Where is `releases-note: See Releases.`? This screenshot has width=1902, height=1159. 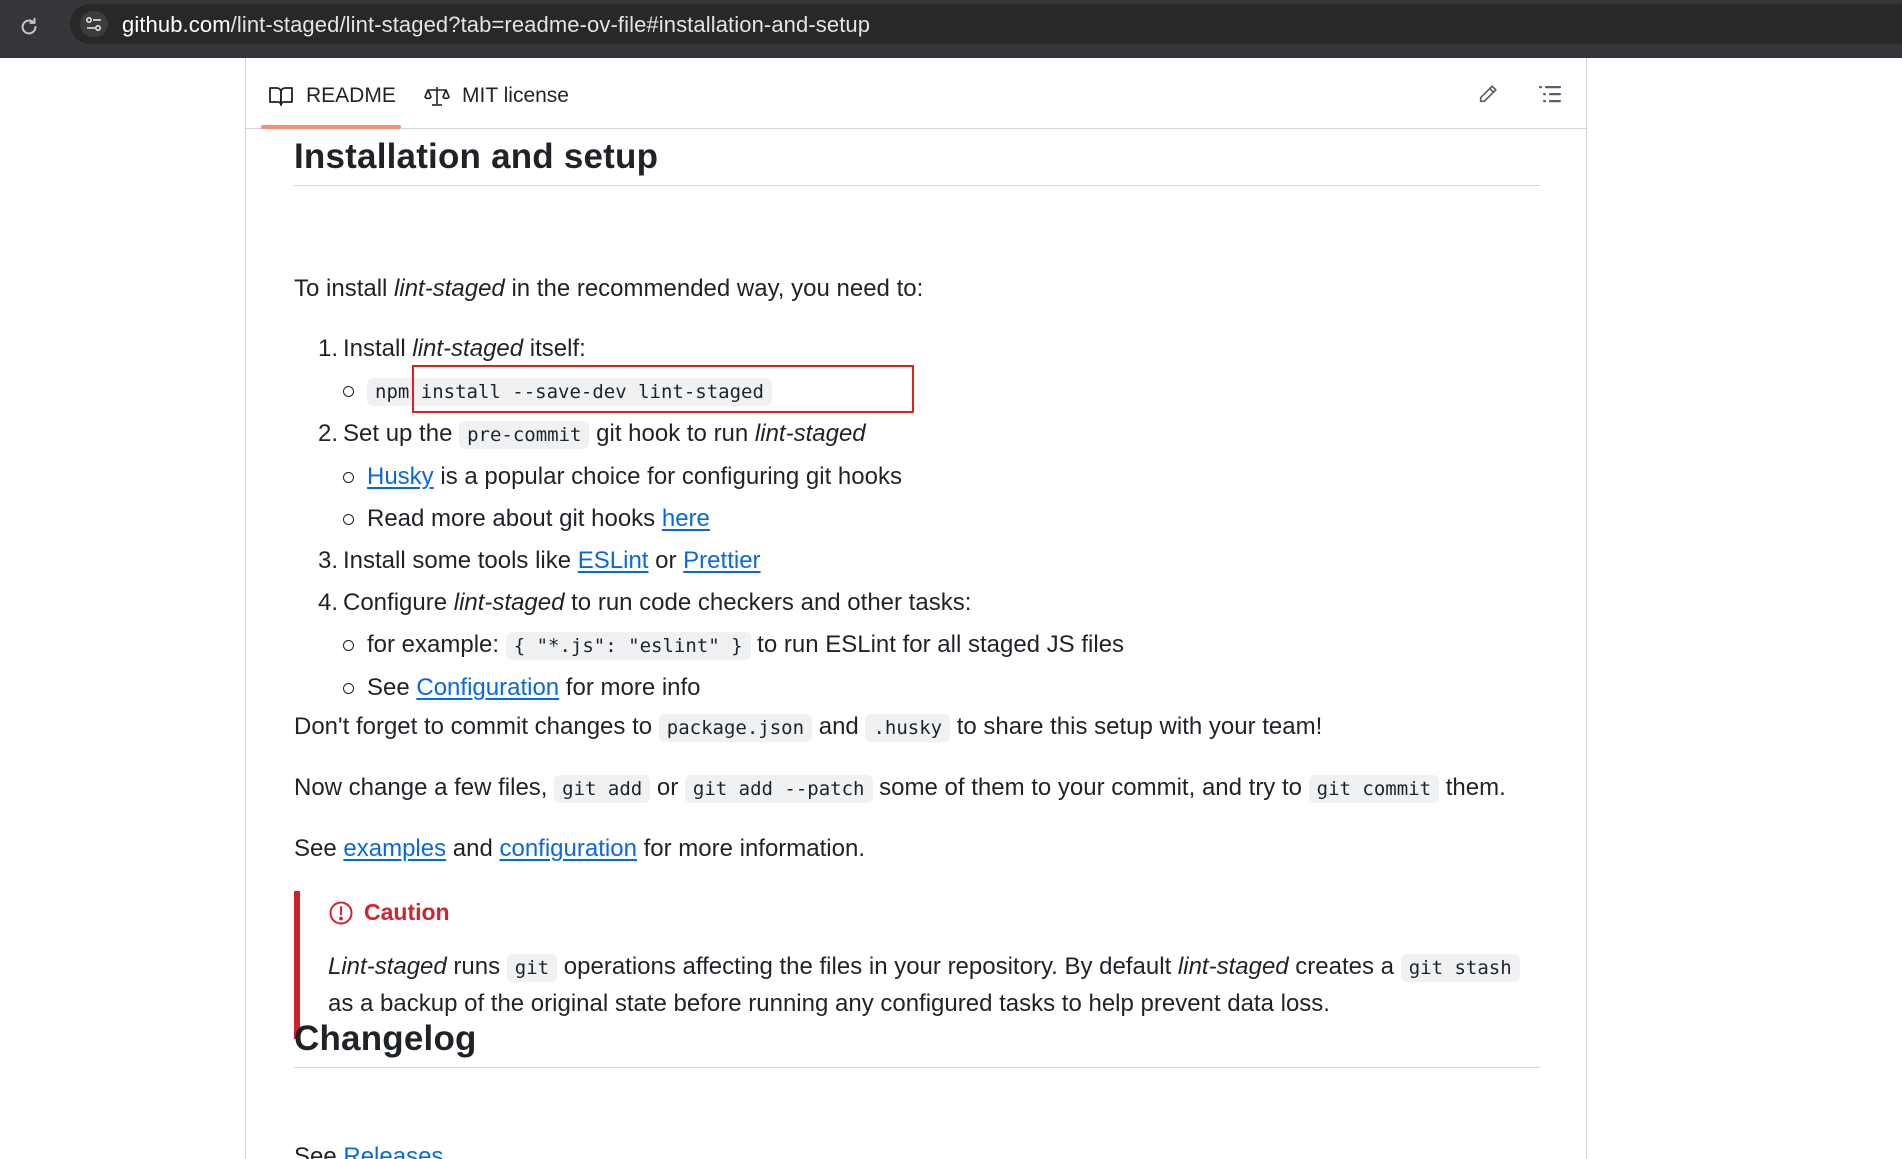
releases-note: See Releases. is located at coordinates (372, 1149).